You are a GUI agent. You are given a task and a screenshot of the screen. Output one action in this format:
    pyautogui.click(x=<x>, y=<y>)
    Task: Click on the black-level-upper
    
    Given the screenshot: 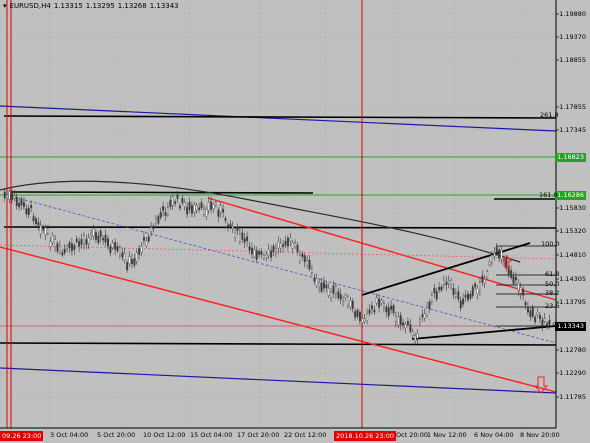 What is the action you would take?
    pyautogui.click(x=162, y=192)
    